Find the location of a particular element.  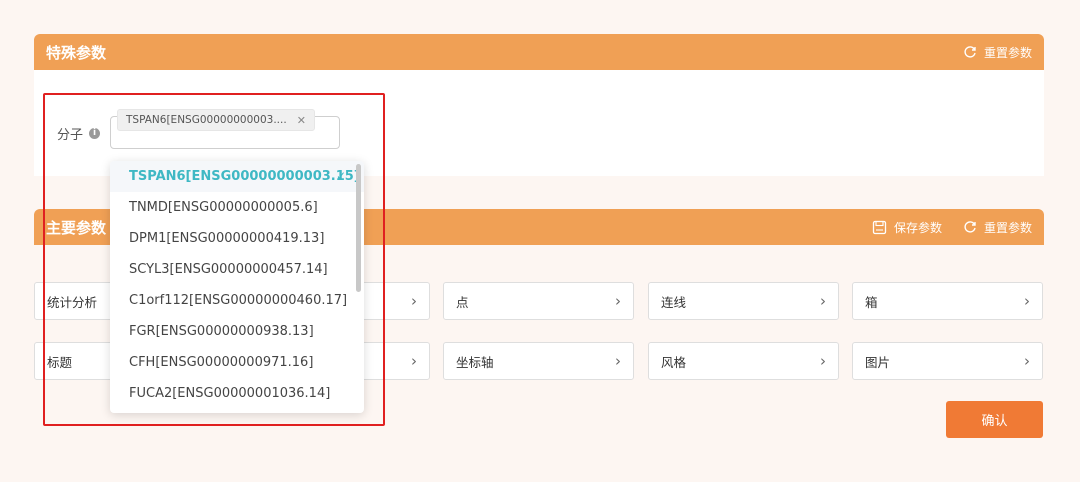

main-params-title: 主要参数 is located at coordinates (76, 227).